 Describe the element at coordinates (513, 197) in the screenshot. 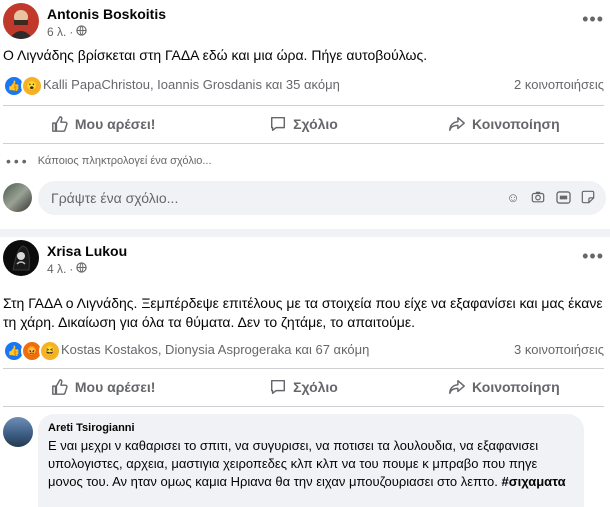

I see `emoji-icon: ☺` at that location.